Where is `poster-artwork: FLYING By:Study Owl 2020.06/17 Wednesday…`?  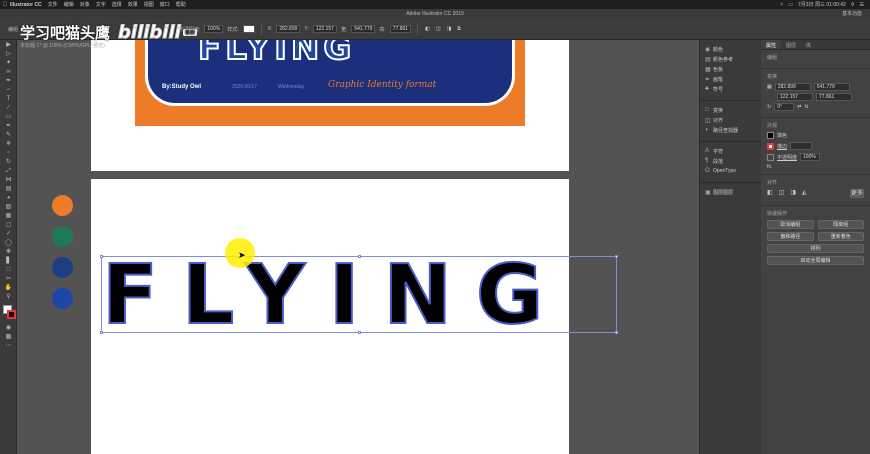
poster-artwork: FLYING By:Study Owl 2020.06/17 Wednesday… is located at coordinates (330, 83).